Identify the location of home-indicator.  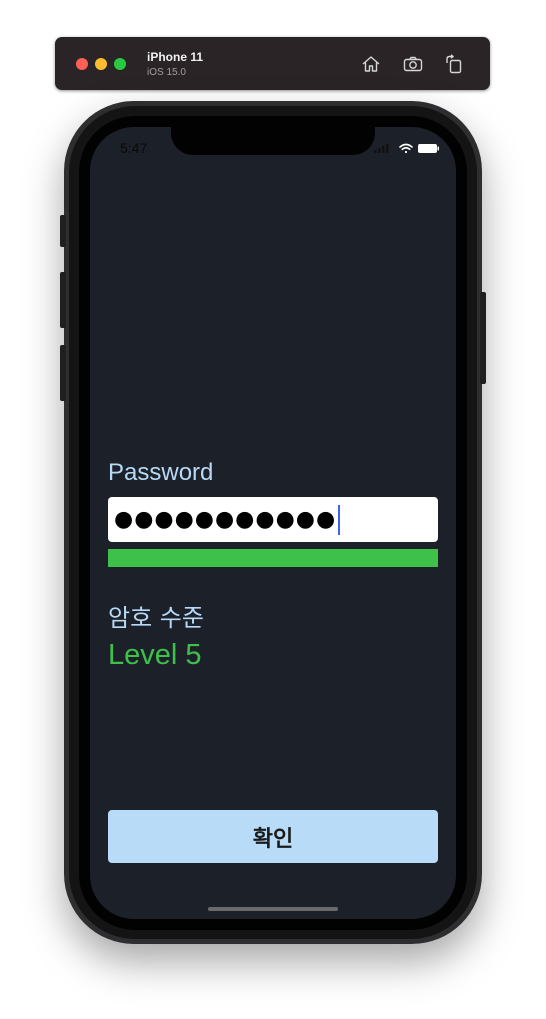
(273, 909).